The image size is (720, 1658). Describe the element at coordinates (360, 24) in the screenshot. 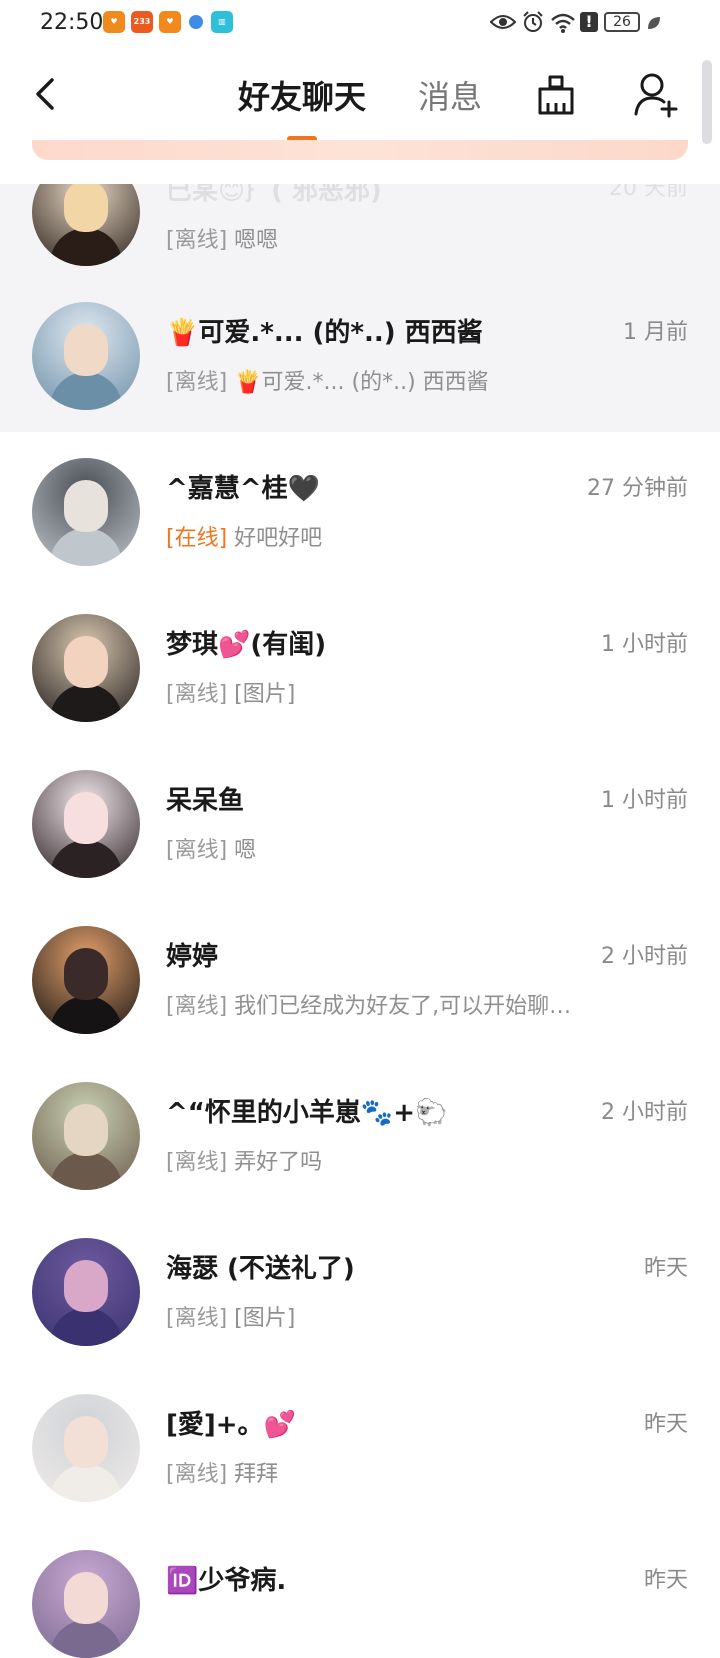

I see `status-bar: 22:50 ♥ 233 ♥ ▥ ! 26` at that location.